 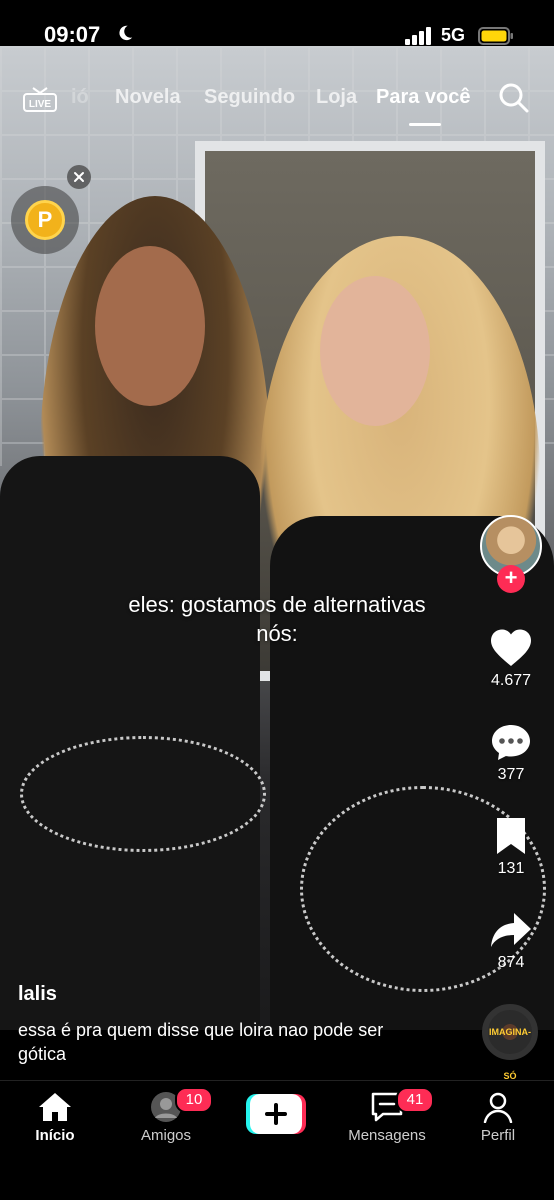 What do you see at coordinates (79, 177) in the screenshot?
I see `close-icon` at bounding box center [79, 177].